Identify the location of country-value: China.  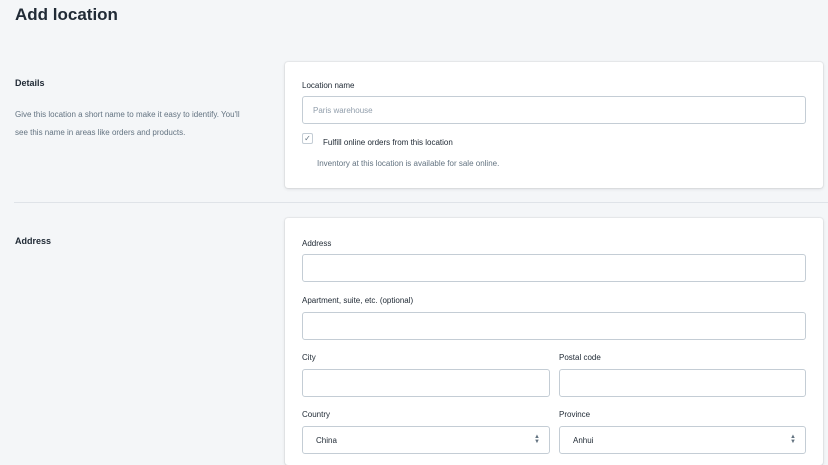
(326, 440).